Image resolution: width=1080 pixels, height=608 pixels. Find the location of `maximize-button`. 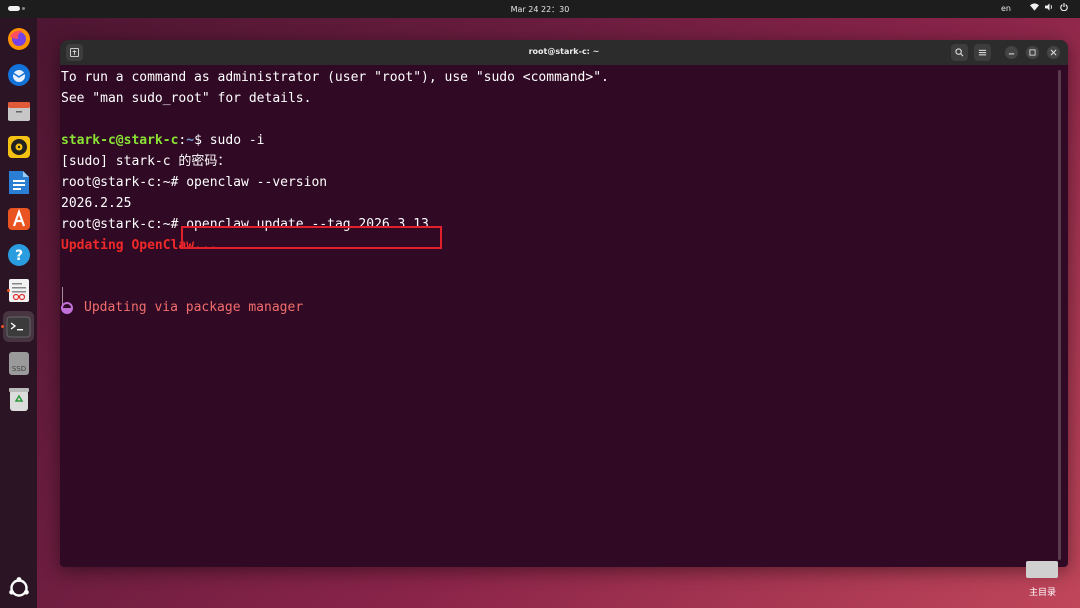

maximize-button is located at coordinates (1032, 52).